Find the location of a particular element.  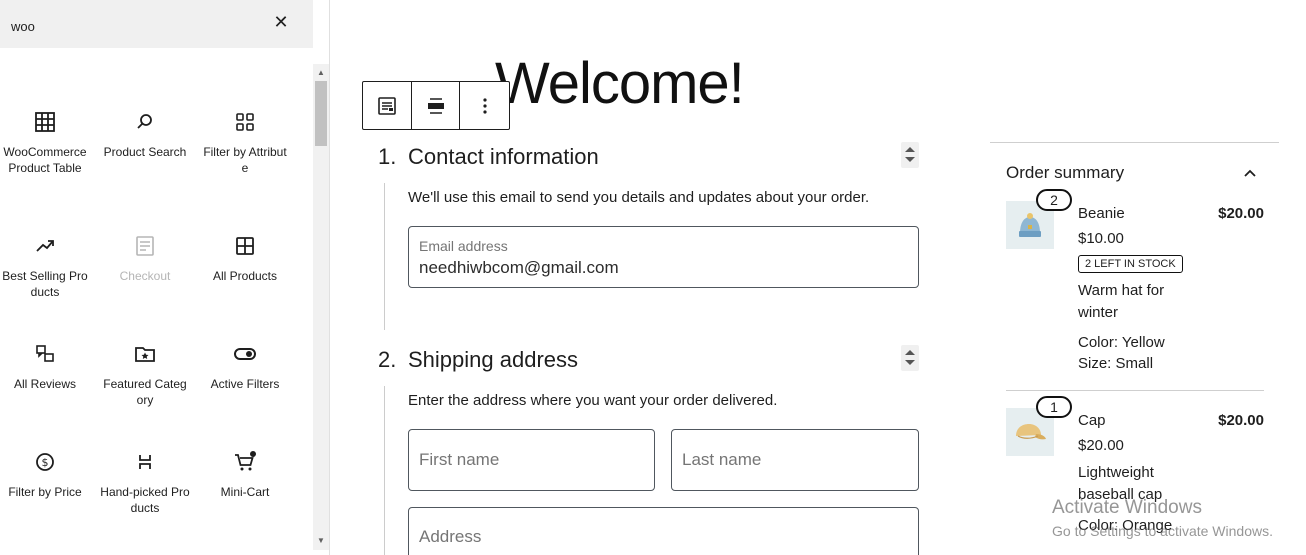

step-number: 1. is located at coordinates (387, 156).